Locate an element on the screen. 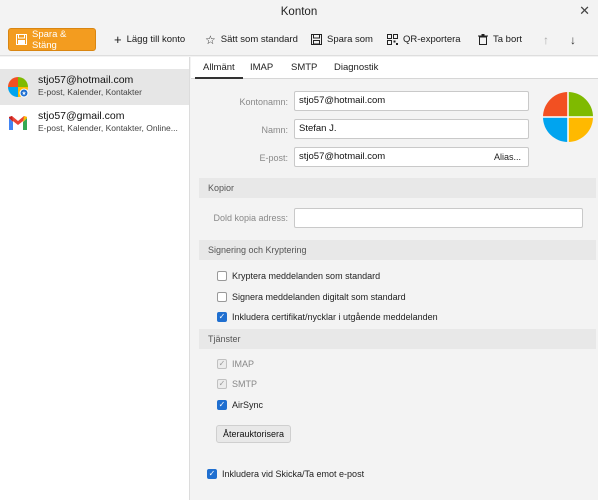 The width and height of the screenshot is (598, 500). include-send-receive-label: Inkludera vid Skicka/Ta emot e-post is located at coordinates (293, 474).